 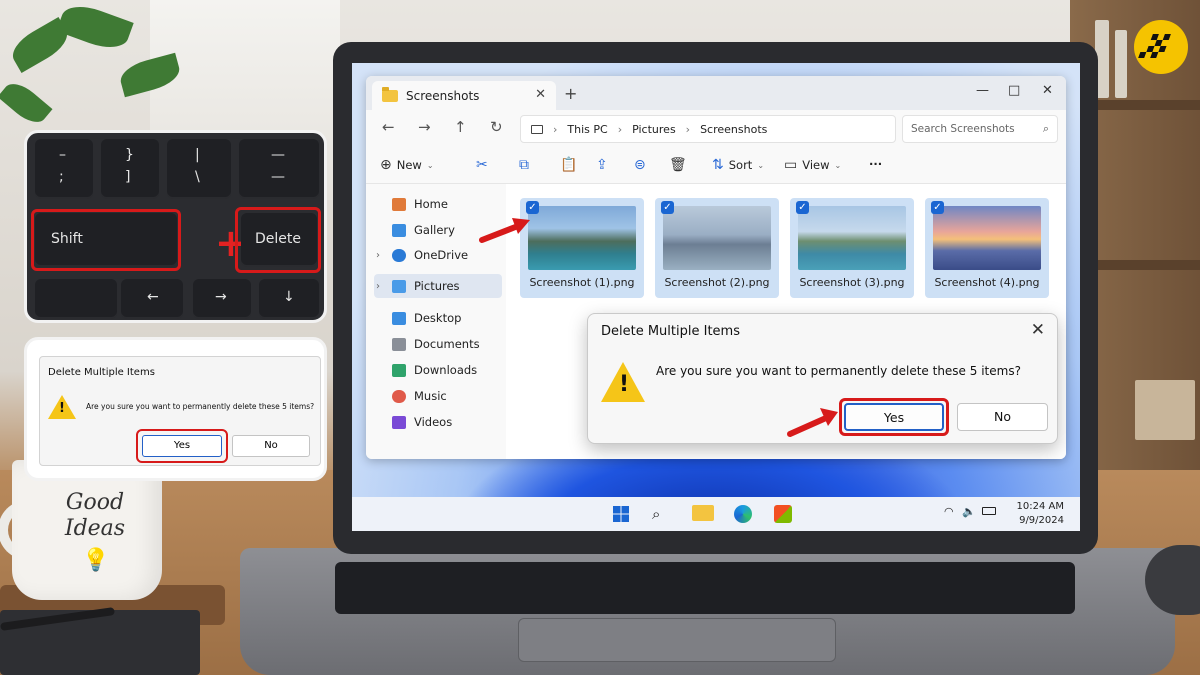 What do you see at coordinates (438, 344) in the screenshot?
I see `sidebar-item-documents: Documents` at bounding box center [438, 344].